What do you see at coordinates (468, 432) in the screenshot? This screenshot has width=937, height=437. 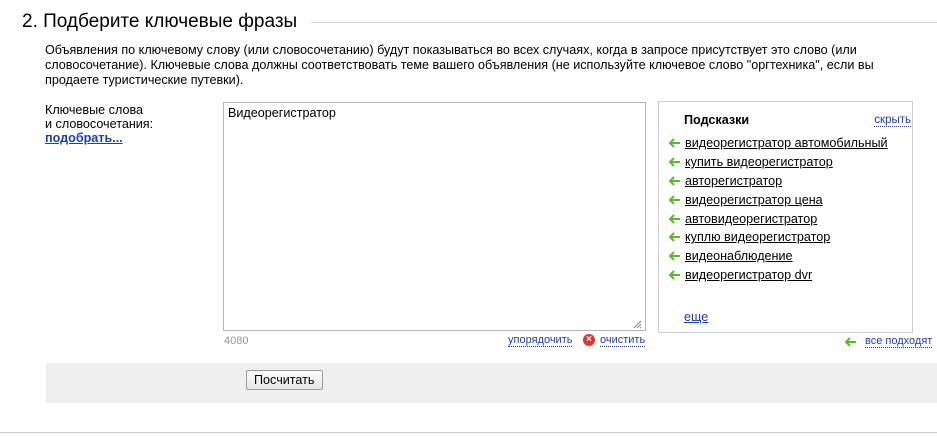 I see `bottom-divider` at bounding box center [468, 432].